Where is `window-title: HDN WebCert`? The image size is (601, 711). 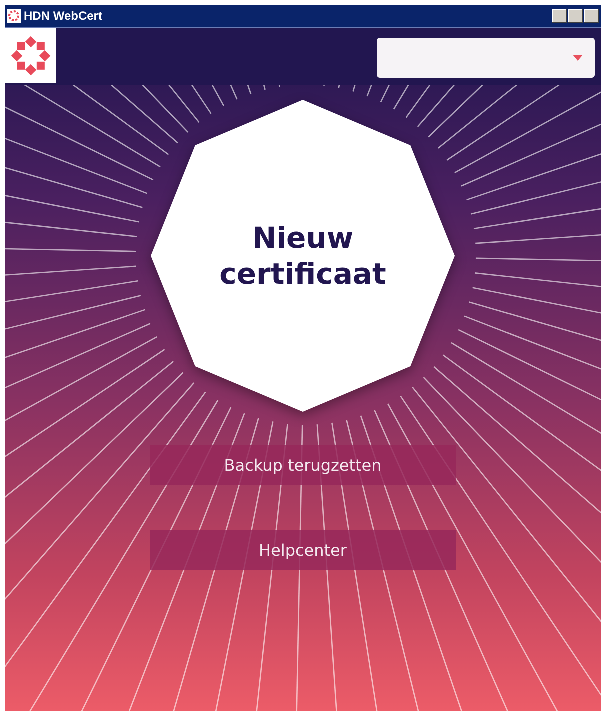
window-title: HDN WebCert is located at coordinates (64, 16).